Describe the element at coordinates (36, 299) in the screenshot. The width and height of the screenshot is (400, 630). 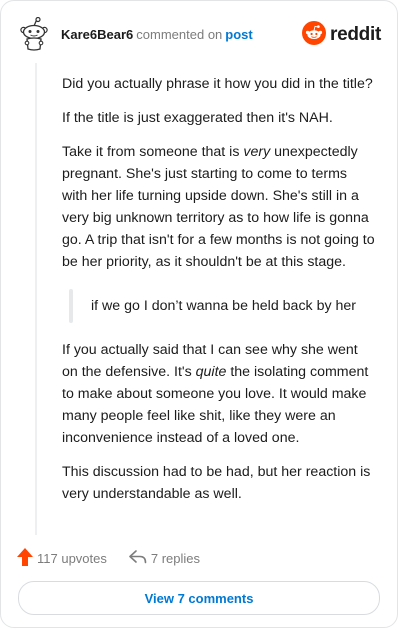
I see `thread-line` at that location.